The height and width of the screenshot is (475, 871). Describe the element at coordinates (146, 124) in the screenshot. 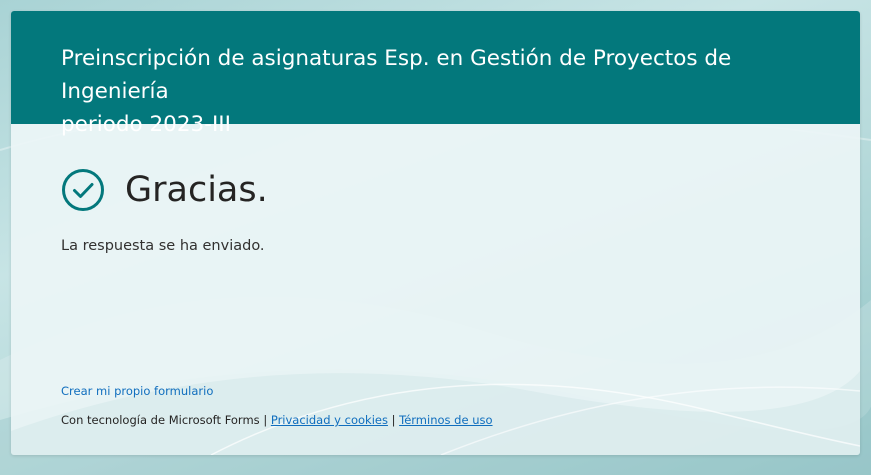

I see `form-title-line-2: periodo 2023-III` at that location.